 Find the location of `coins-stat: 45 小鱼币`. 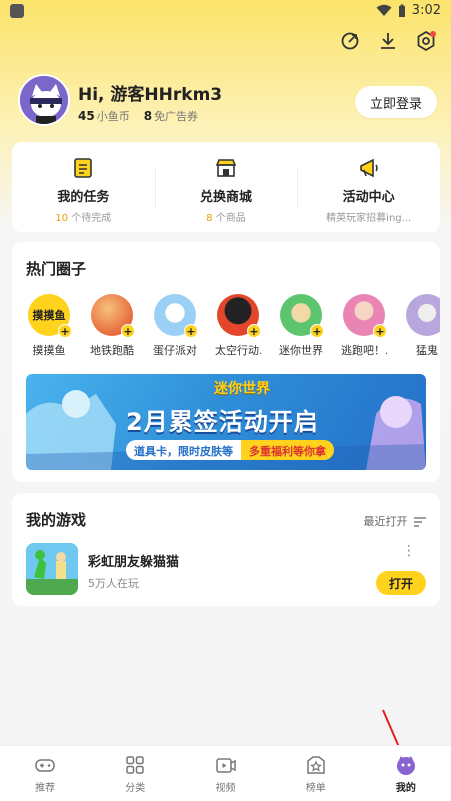

coins-stat: 45 小鱼币 is located at coordinates (104, 116).